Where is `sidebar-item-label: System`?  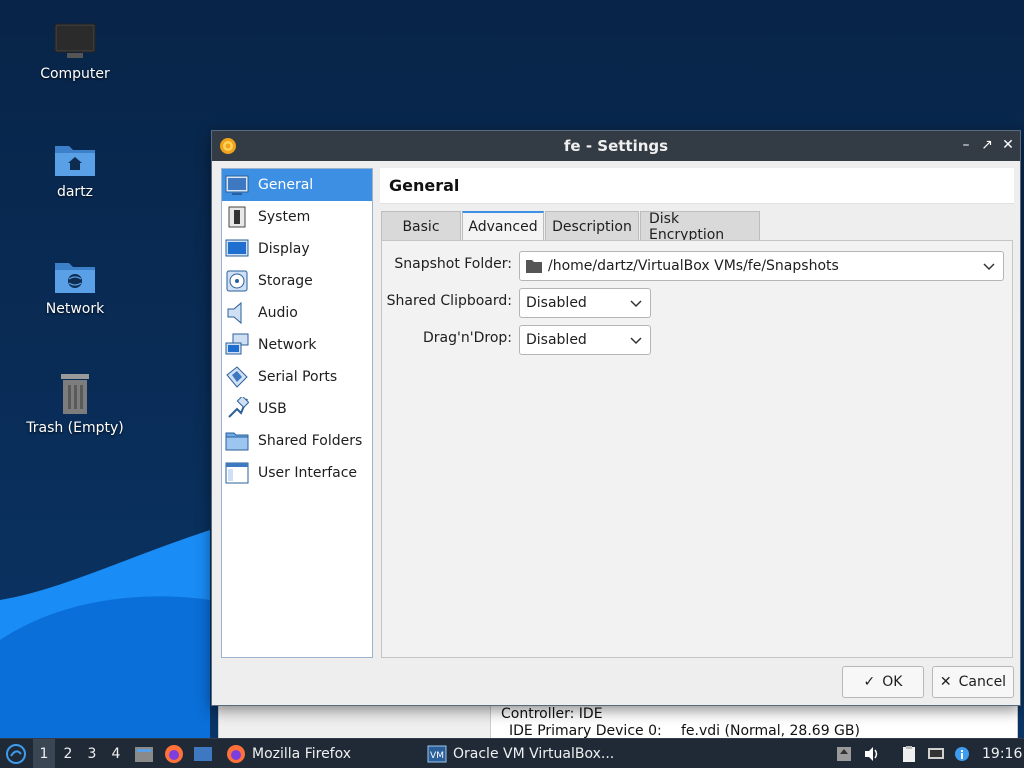 sidebar-item-label: System is located at coordinates (284, 217).